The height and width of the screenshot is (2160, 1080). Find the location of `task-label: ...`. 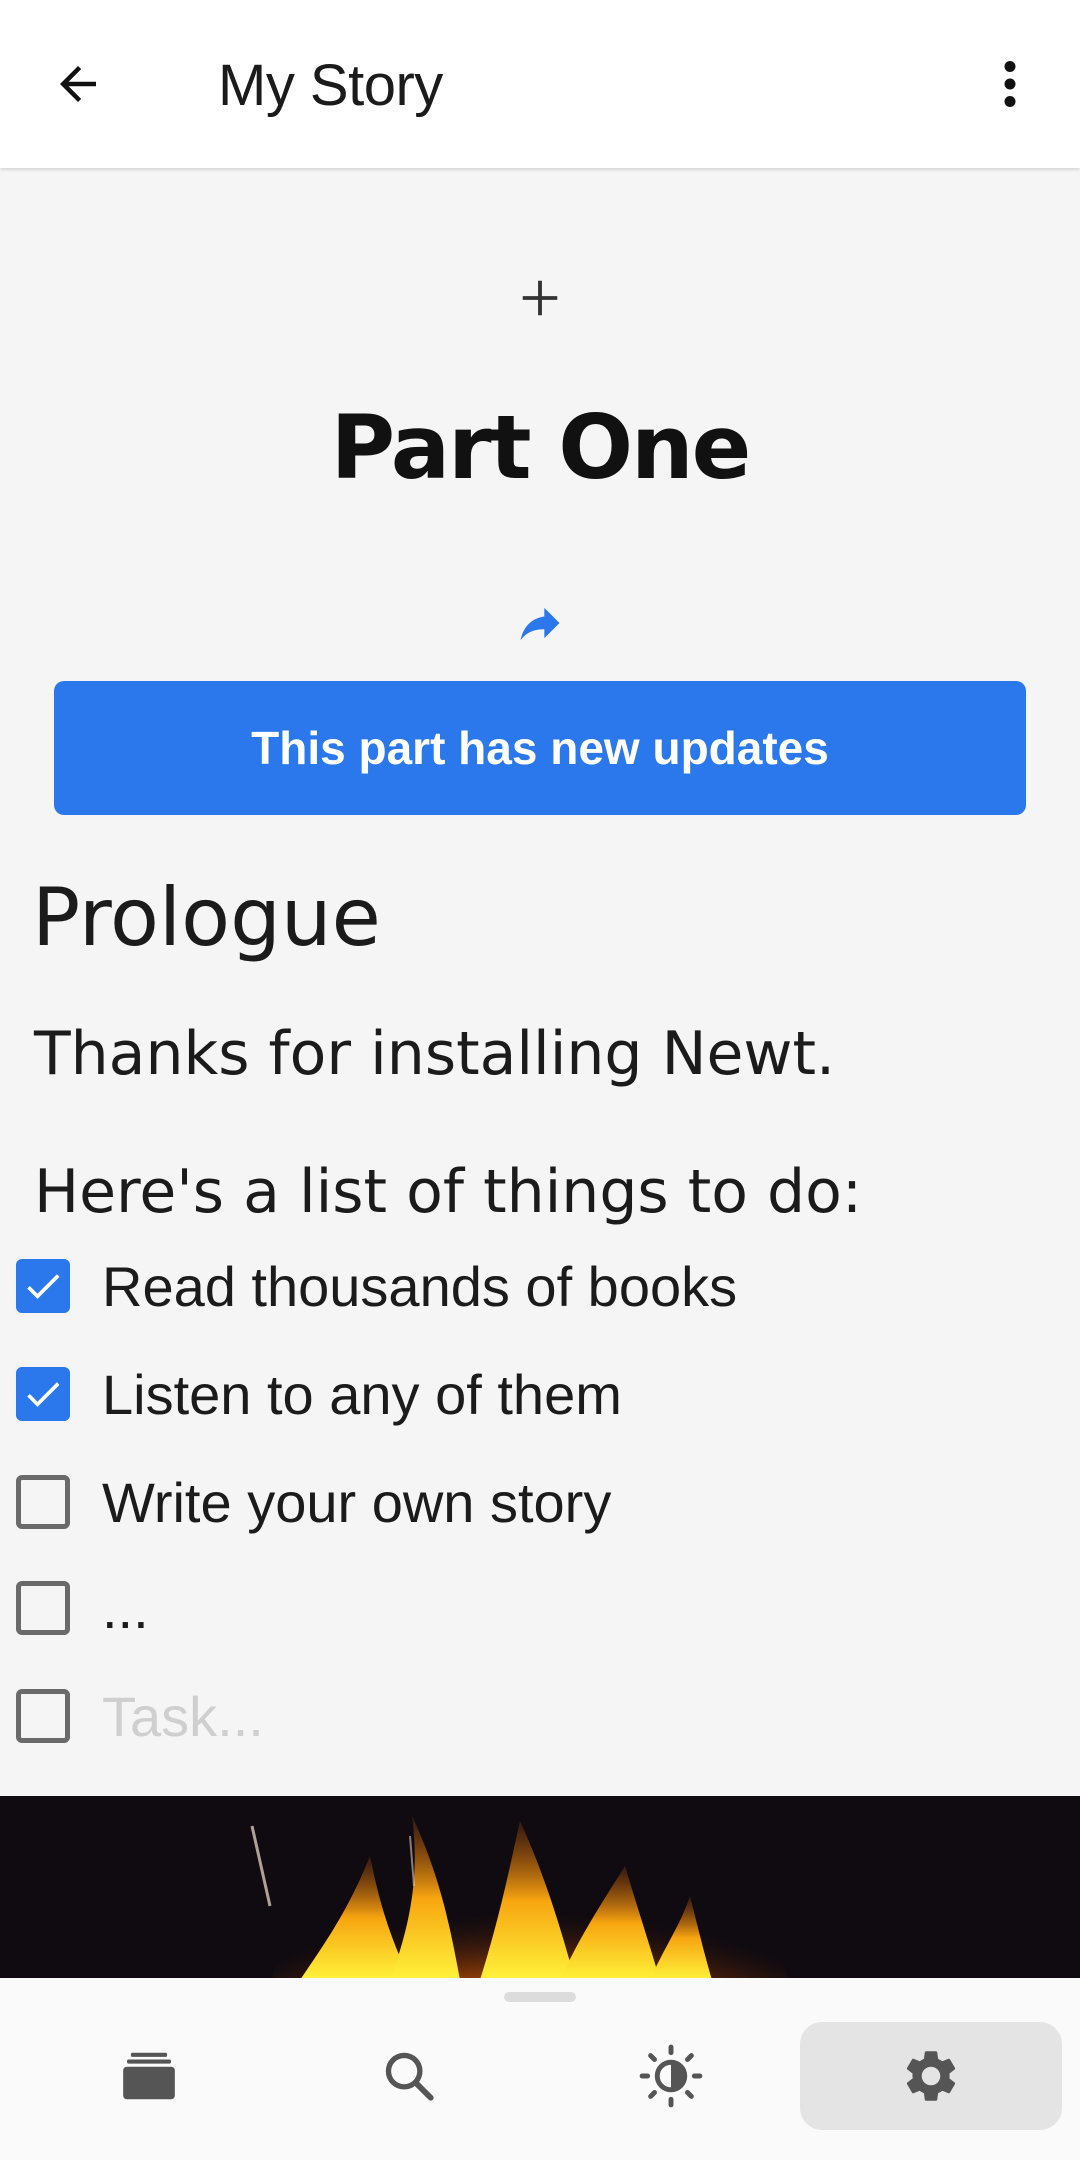

task-label: ... is located at coordinates (125, 1608).